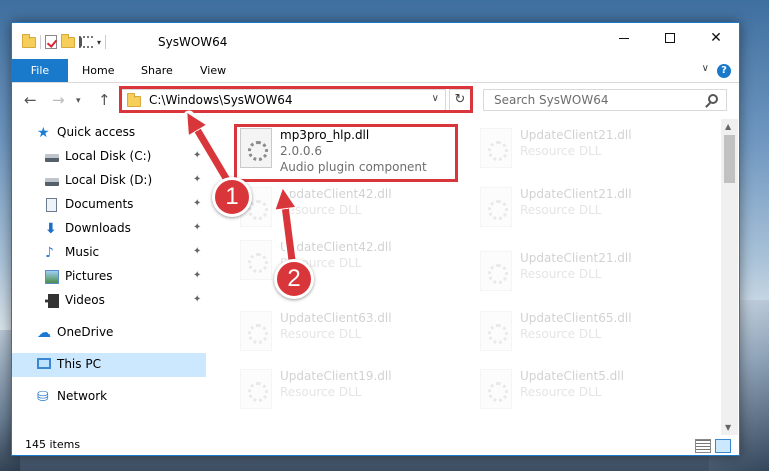 The width and height of the screenshot is (769, 471). I want to click on download-icon: ⬇, so click(51, 229).